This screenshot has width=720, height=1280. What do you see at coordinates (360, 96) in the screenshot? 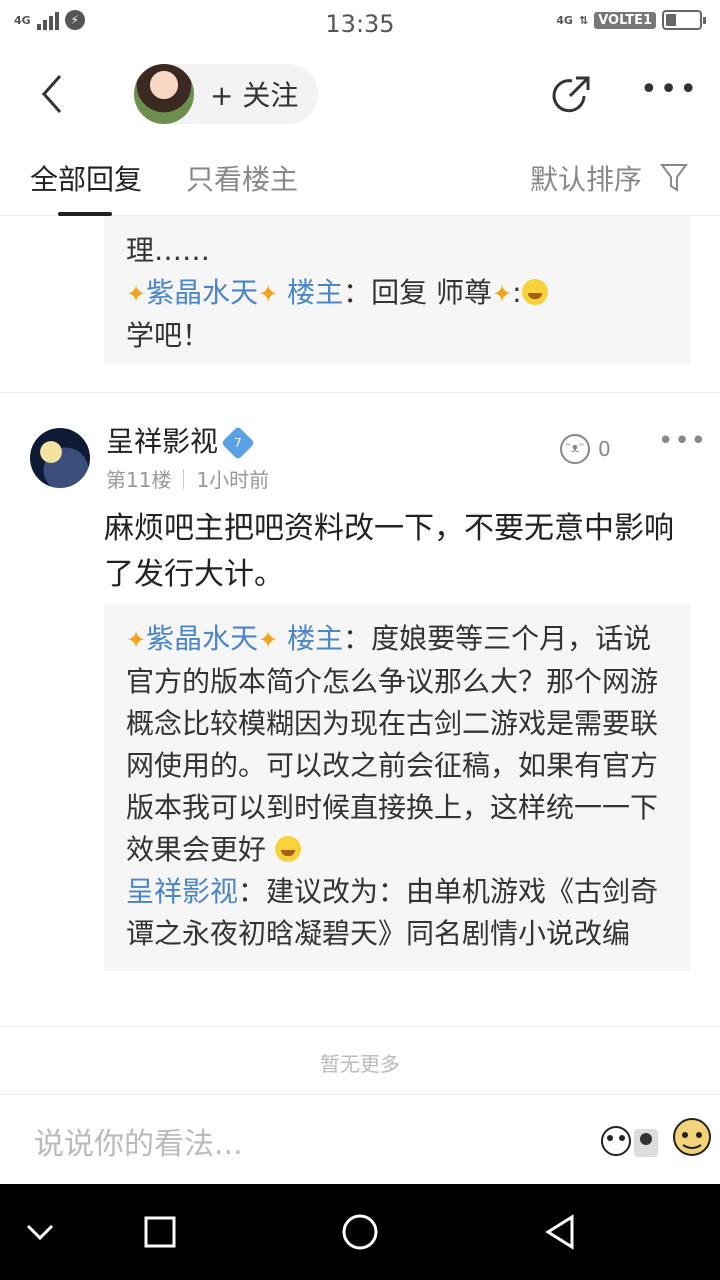
I see `top-navigation: + 关注 •••` at bounding box center [360, 96].